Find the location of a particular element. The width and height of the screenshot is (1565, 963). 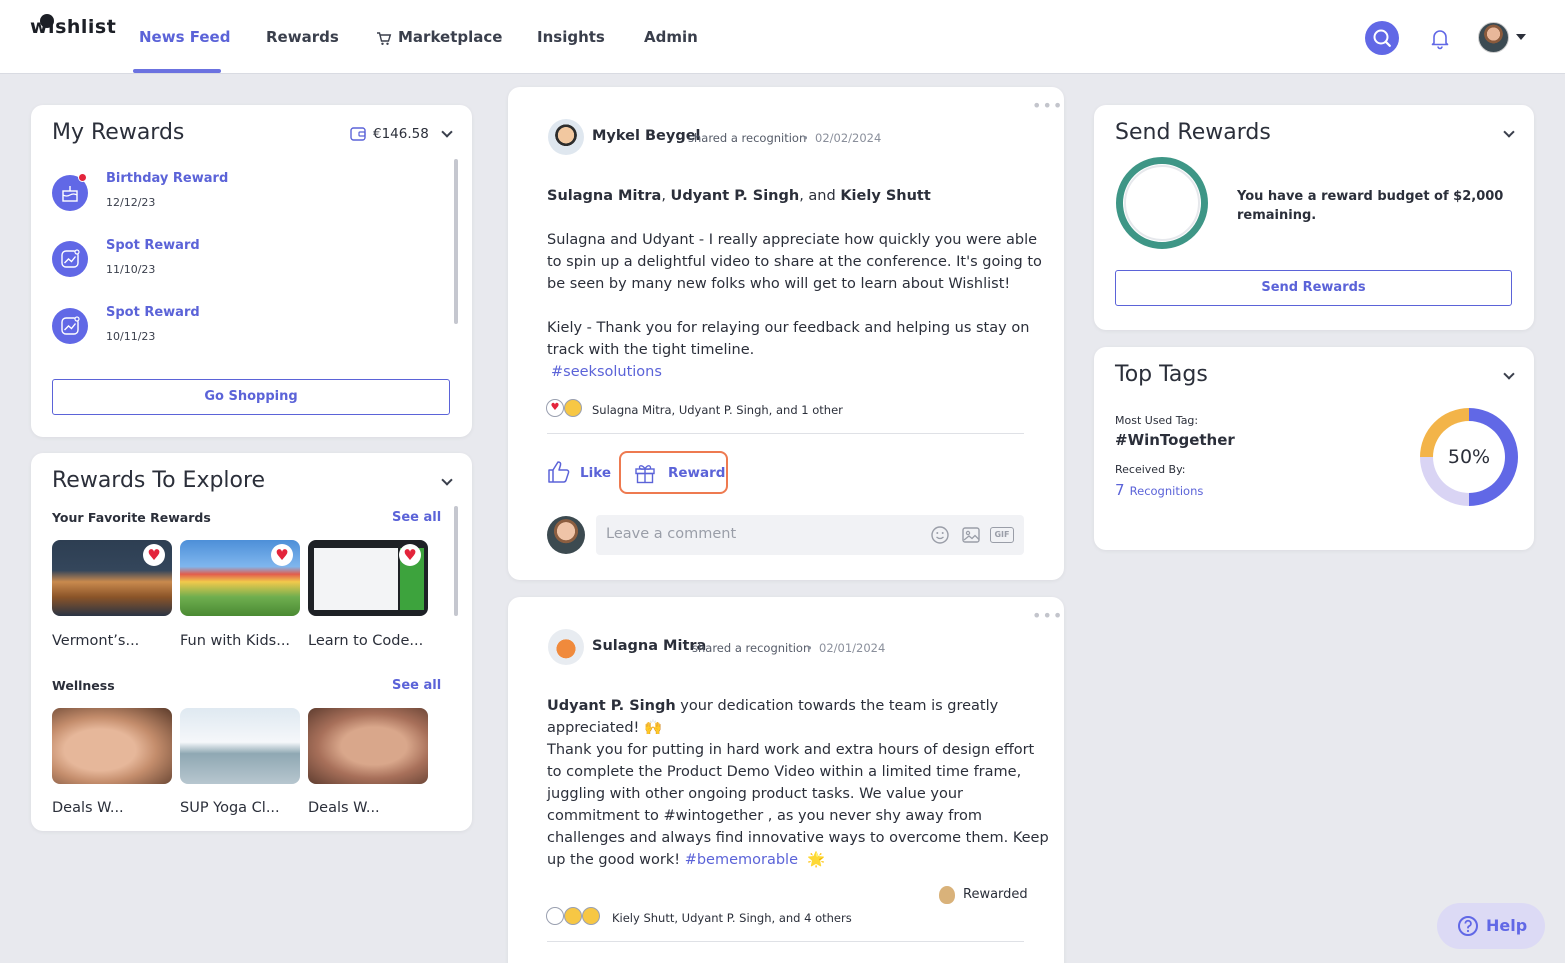

explore-scrollbar is located at coordinates (456, 561).